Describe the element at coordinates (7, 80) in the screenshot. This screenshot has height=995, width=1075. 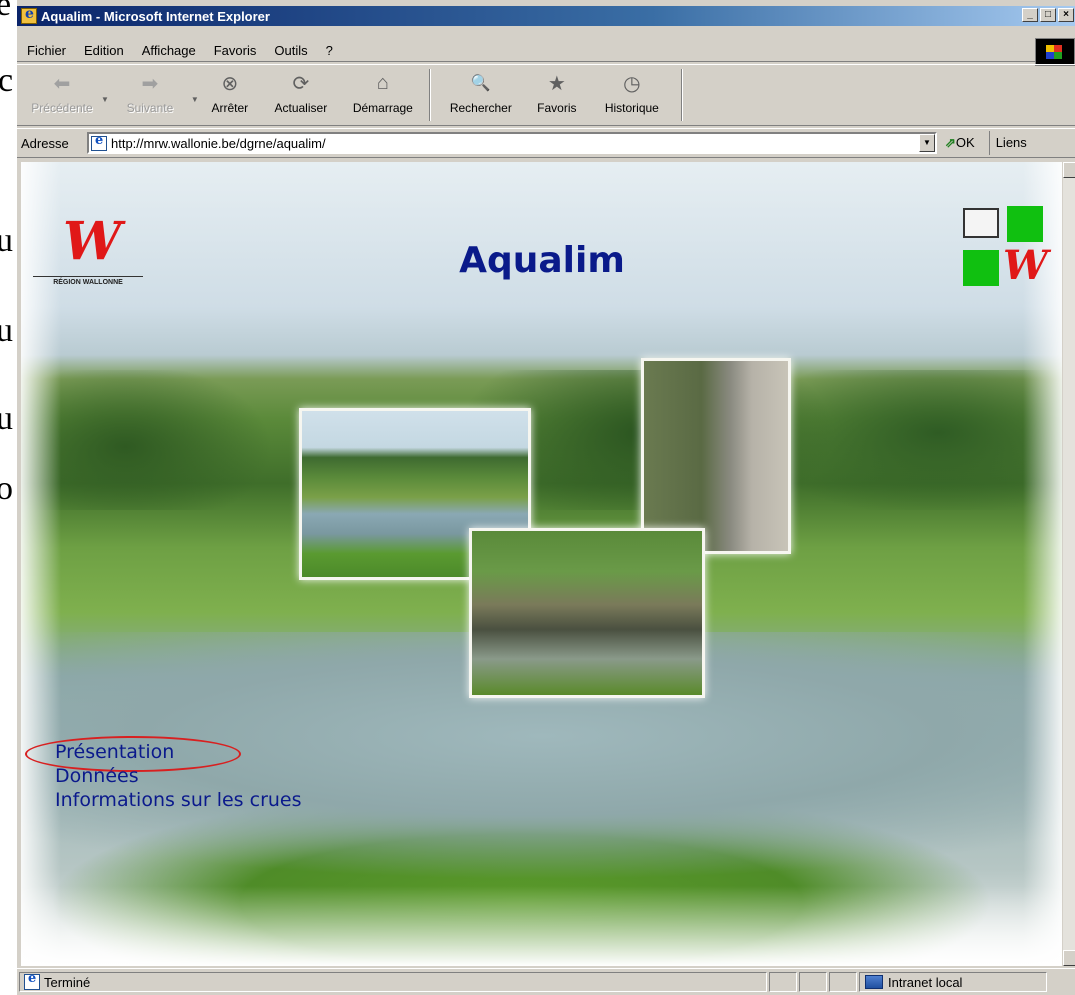
I see `bg-fragment: c` at that location.